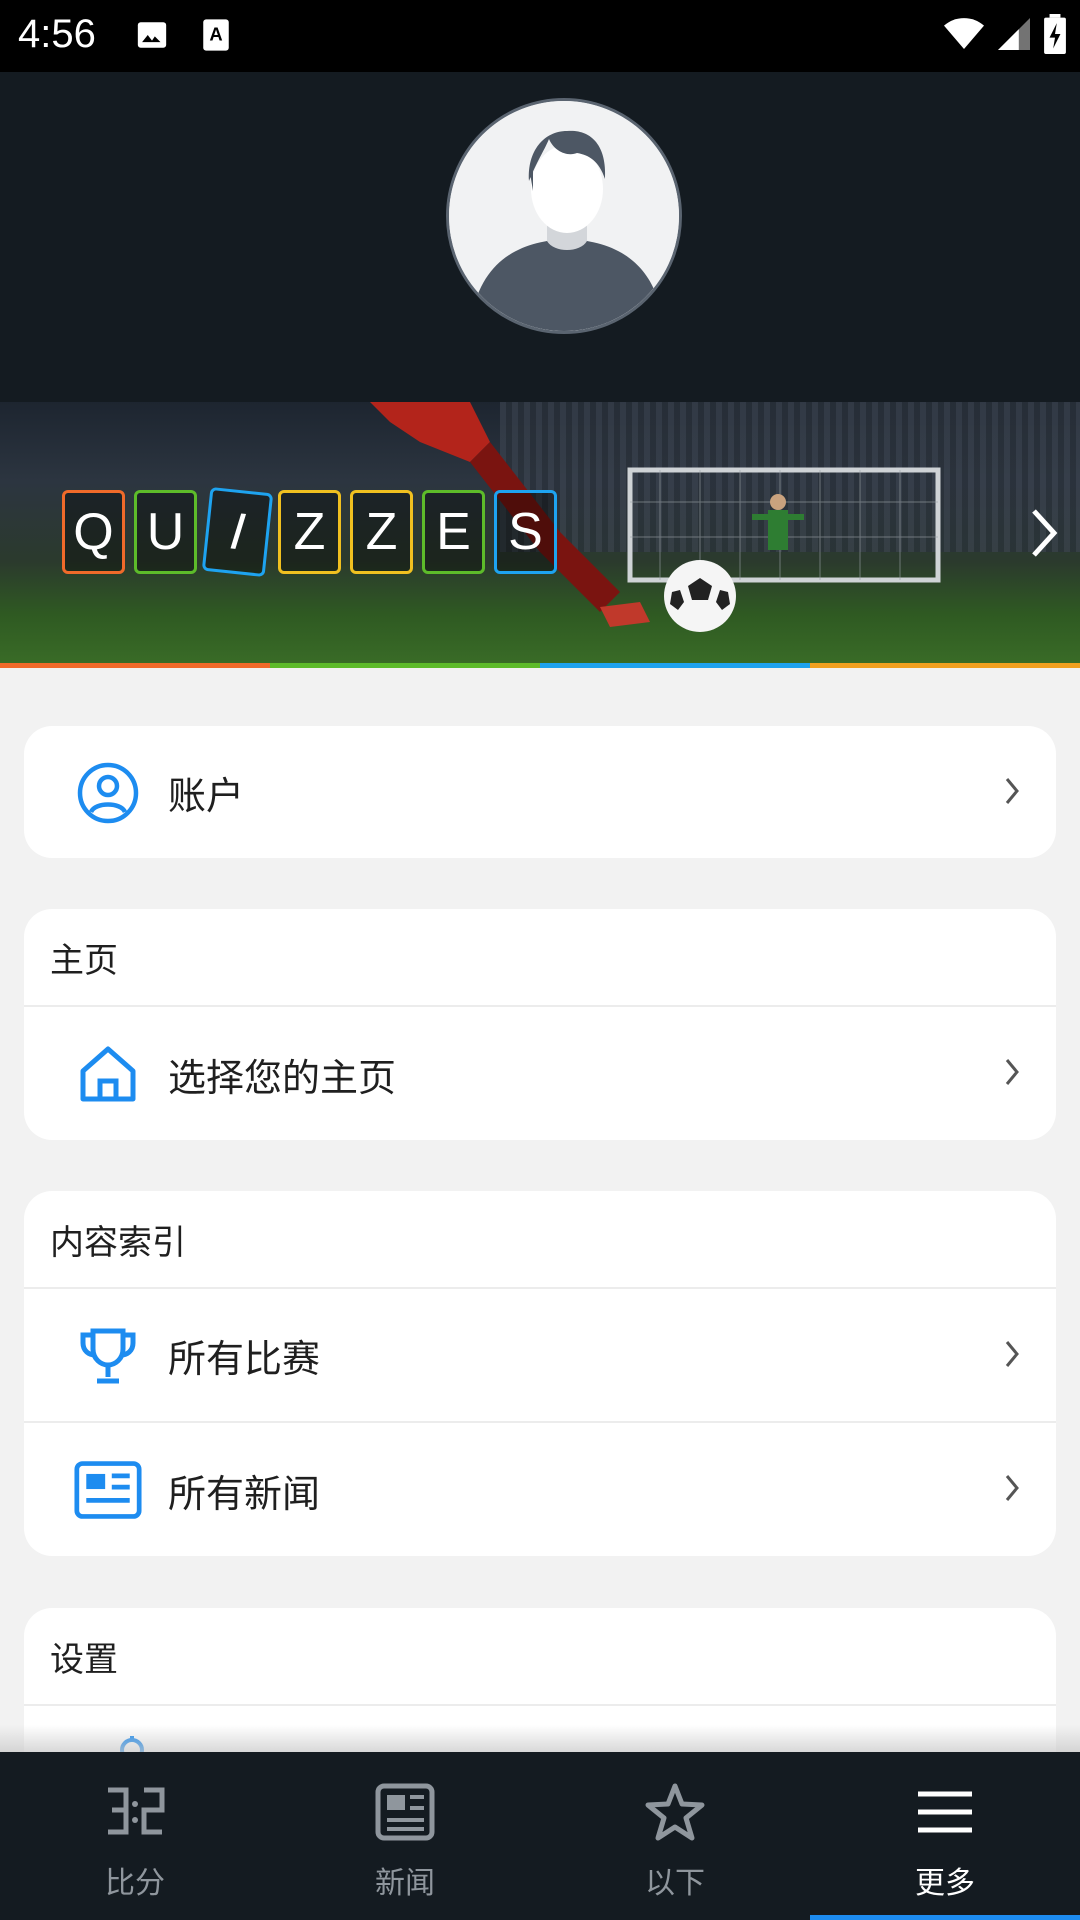  I want to click on svg-text: A, so click(215, 34).